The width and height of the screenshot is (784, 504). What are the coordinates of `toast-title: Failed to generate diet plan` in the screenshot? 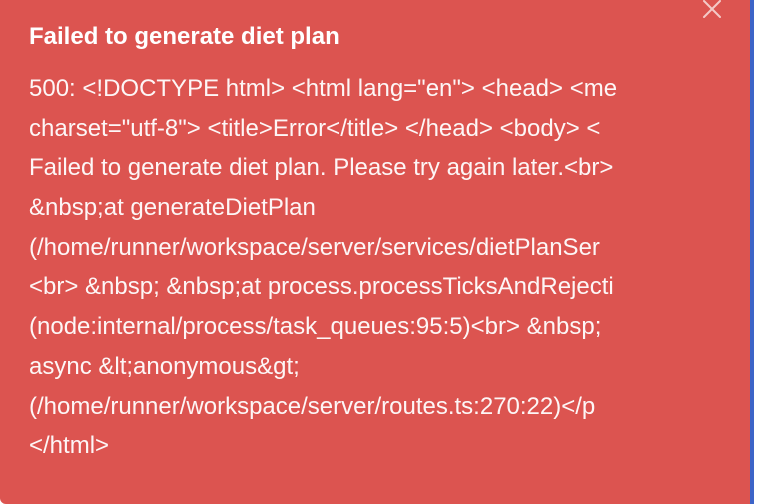 It's located at (184, 36).